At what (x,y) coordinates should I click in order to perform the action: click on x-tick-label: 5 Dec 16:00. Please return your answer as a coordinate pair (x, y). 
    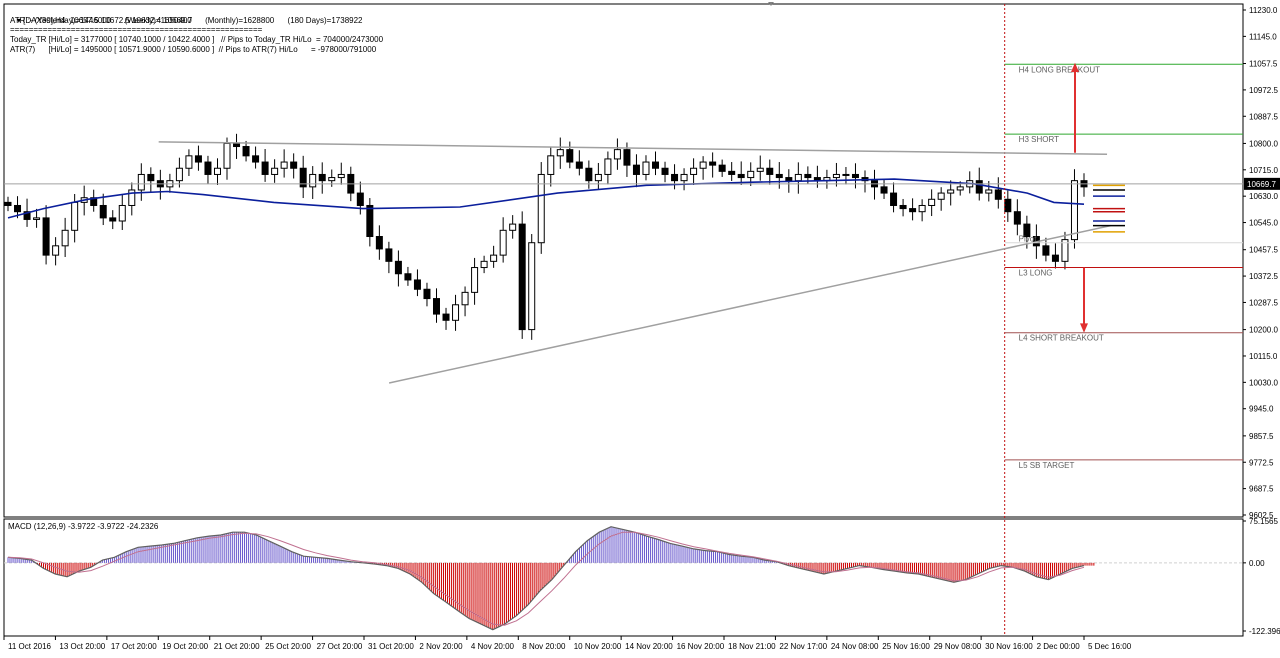
    Looking at the image, I should click on (1110, 646).